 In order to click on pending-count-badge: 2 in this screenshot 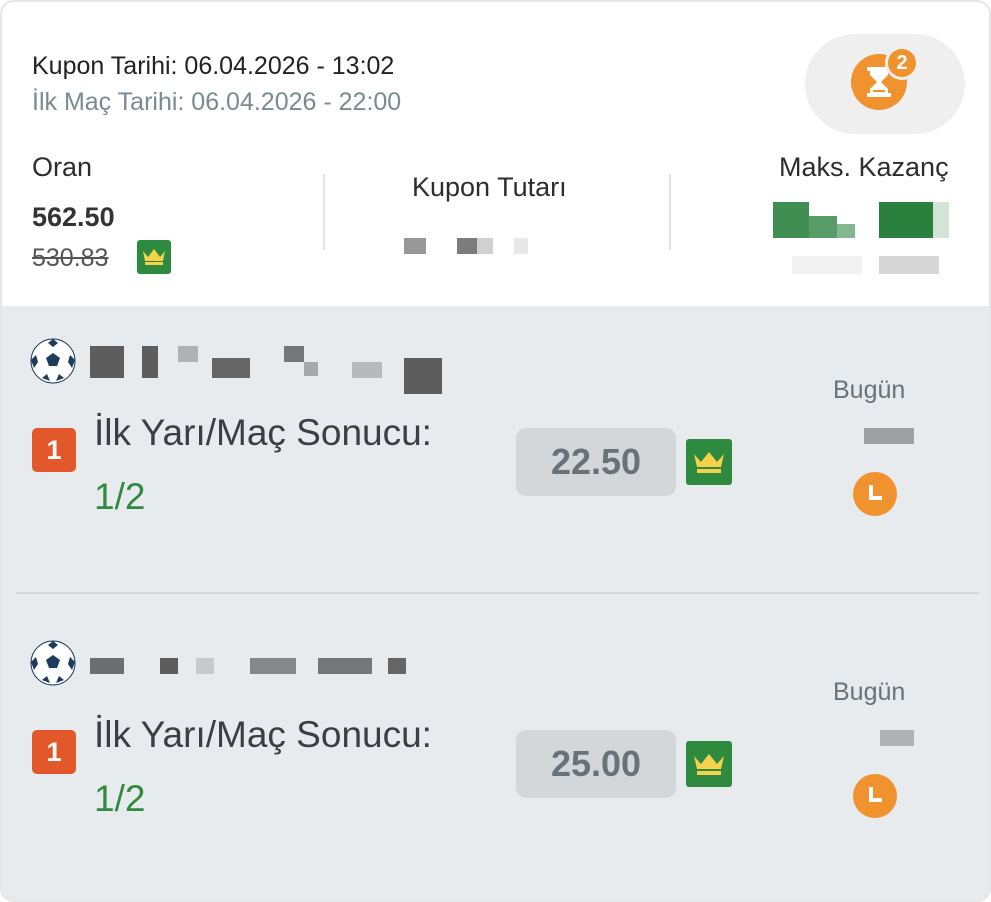, I will do `click(902, 63)`.